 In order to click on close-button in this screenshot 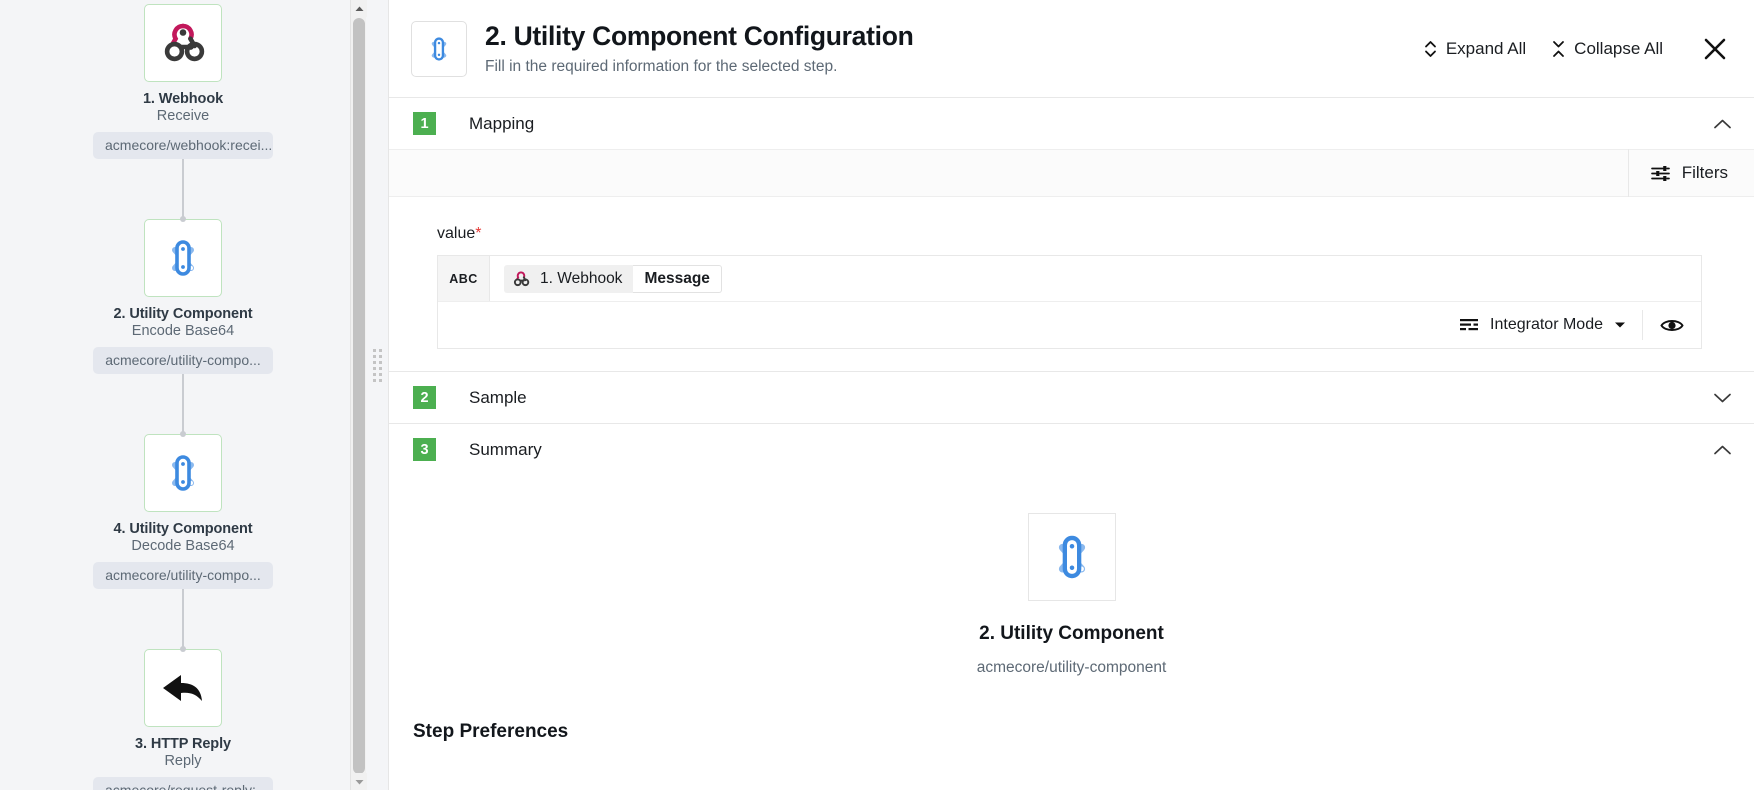, I will do `click(1715, 49)`.